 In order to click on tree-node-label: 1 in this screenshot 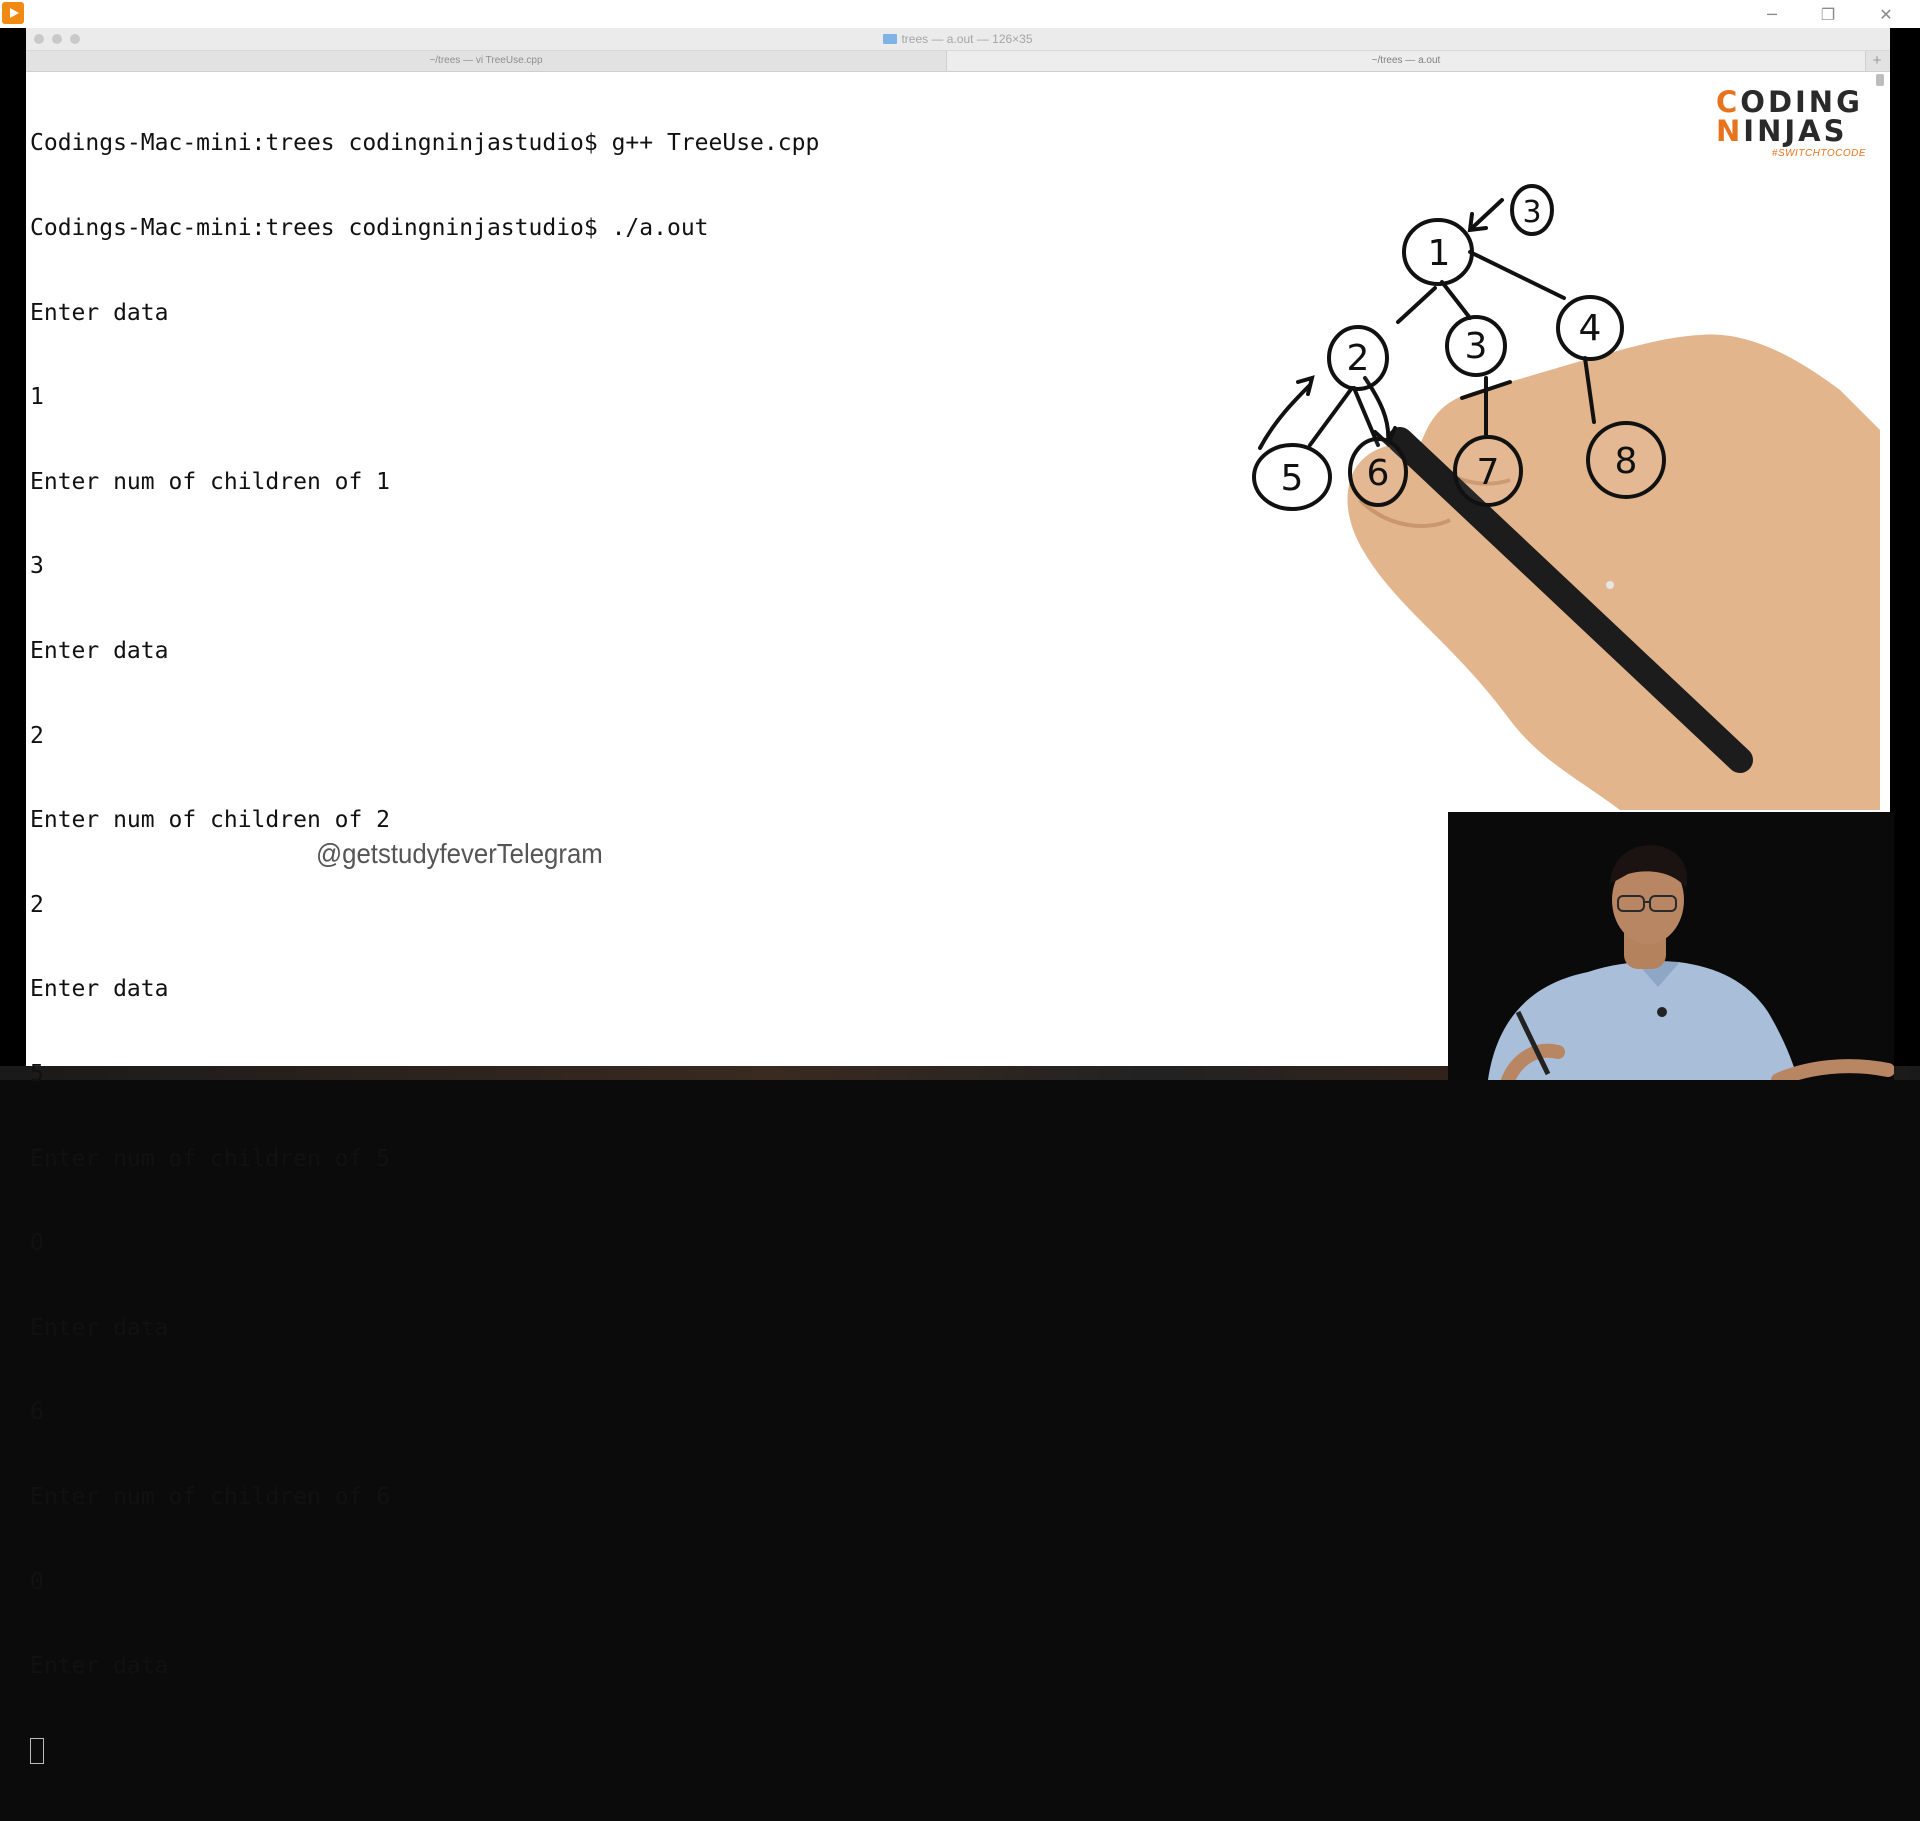, I will do `click(1439, 253)`.